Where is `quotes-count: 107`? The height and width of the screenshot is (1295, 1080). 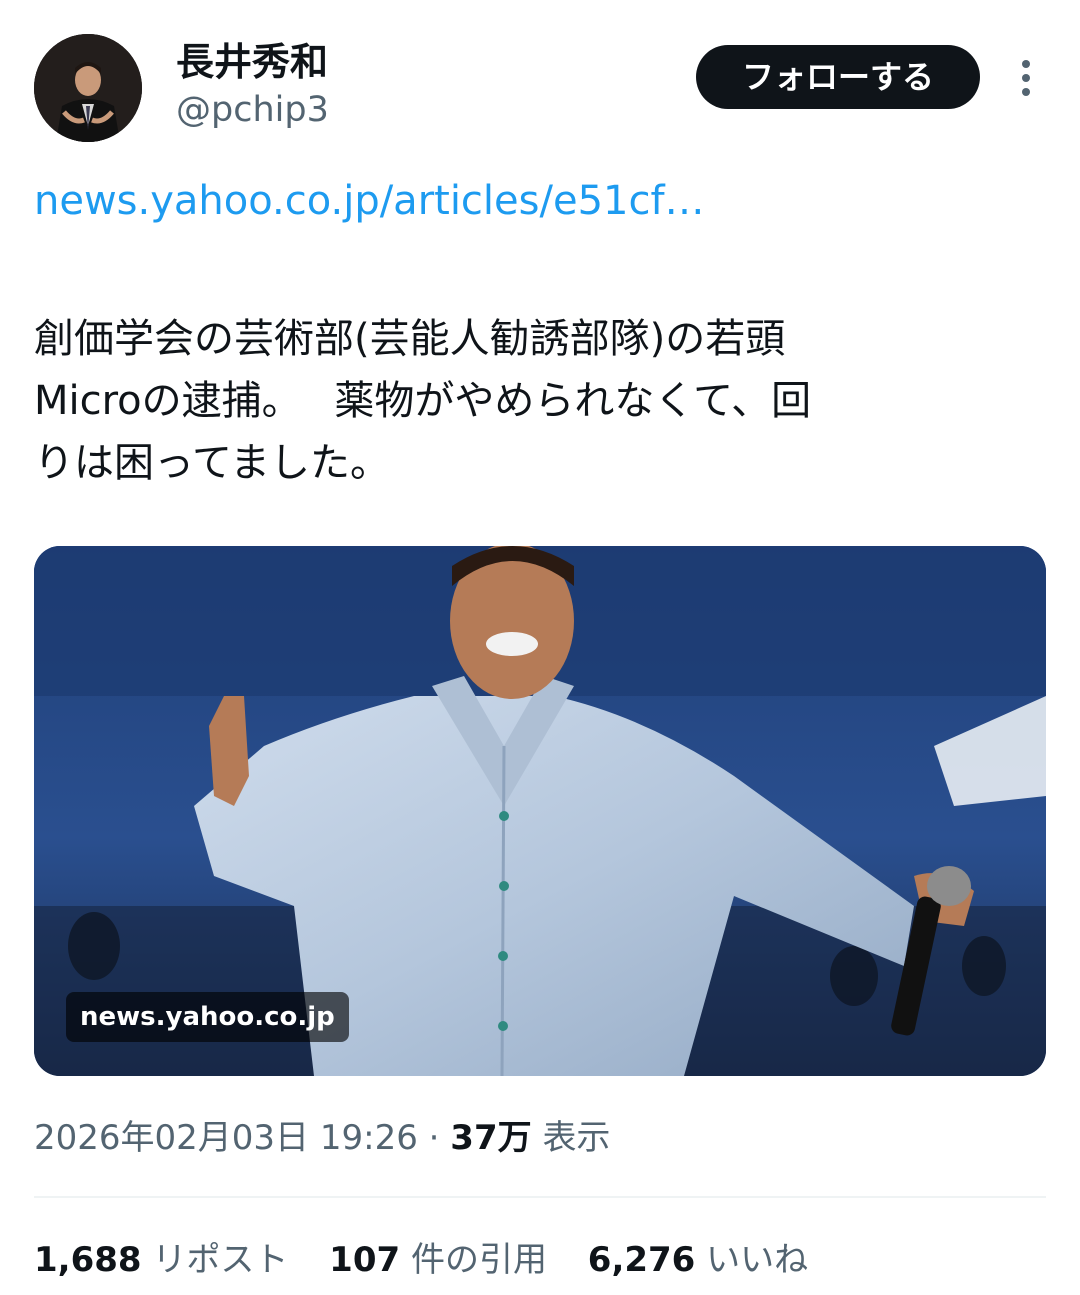
quotes-count: 107 is located at coordinates (365, 1260).